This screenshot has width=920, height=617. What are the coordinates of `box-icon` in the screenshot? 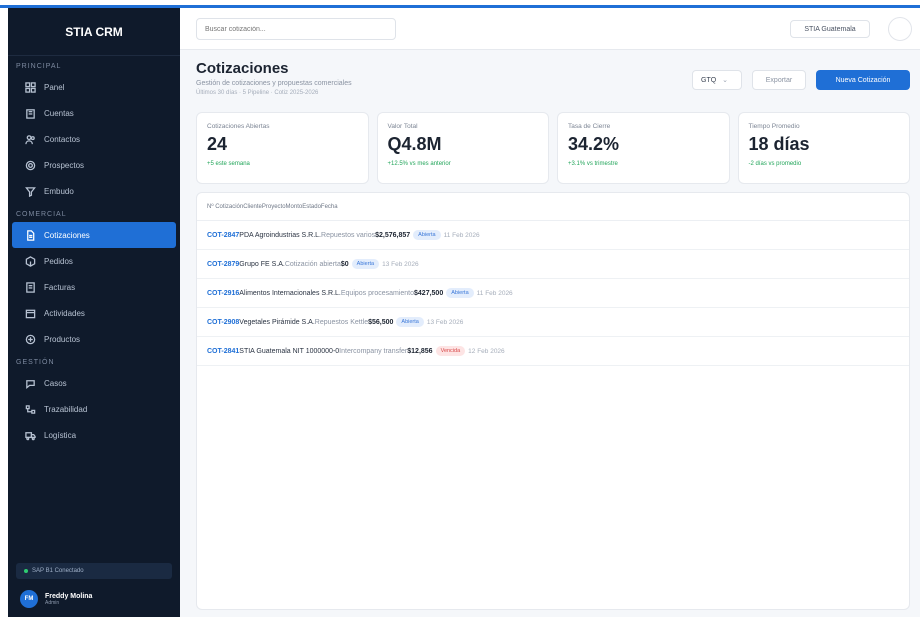 It's located at (30, 261).